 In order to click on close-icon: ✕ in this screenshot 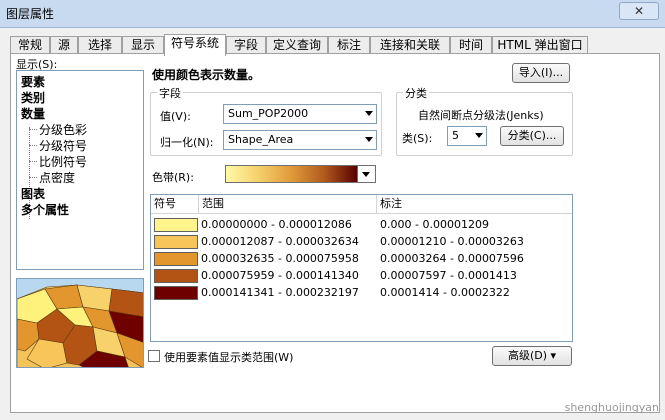, I will do `click(639, 11)`.